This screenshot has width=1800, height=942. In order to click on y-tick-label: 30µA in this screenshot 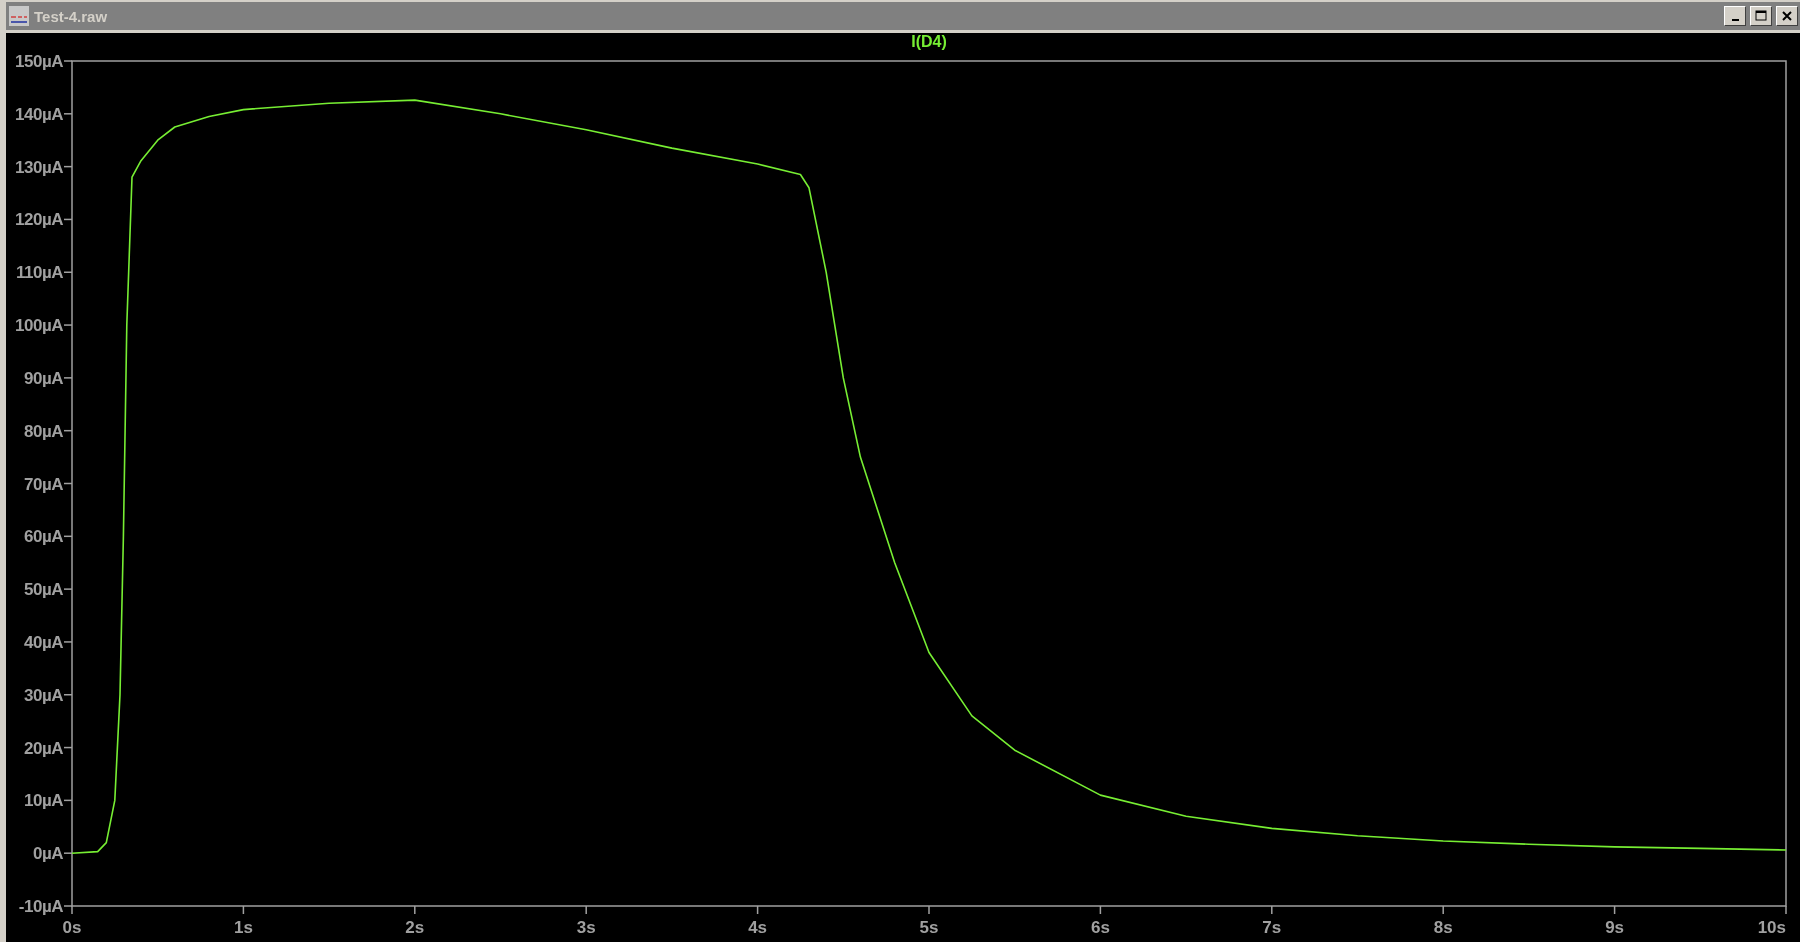, I will do `click(43, 695)`.